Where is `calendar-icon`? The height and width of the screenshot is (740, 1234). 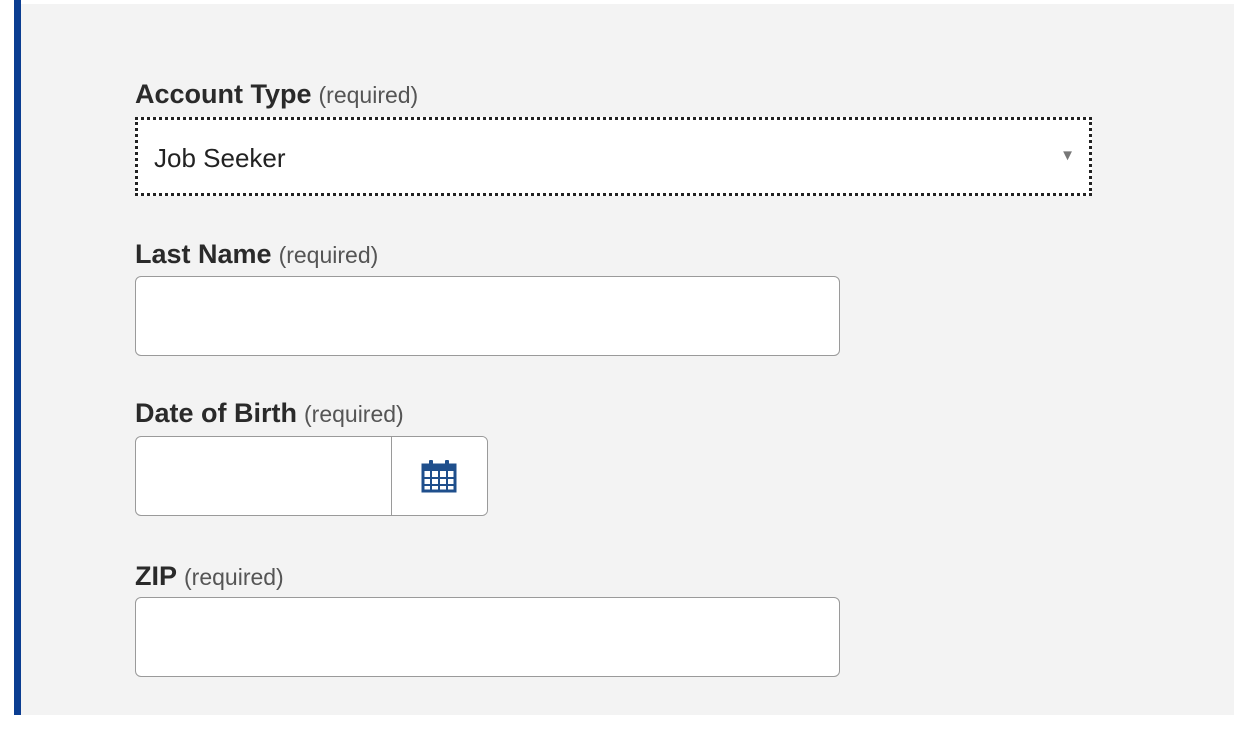 calendar-icon is located at coordinates (439, 476).